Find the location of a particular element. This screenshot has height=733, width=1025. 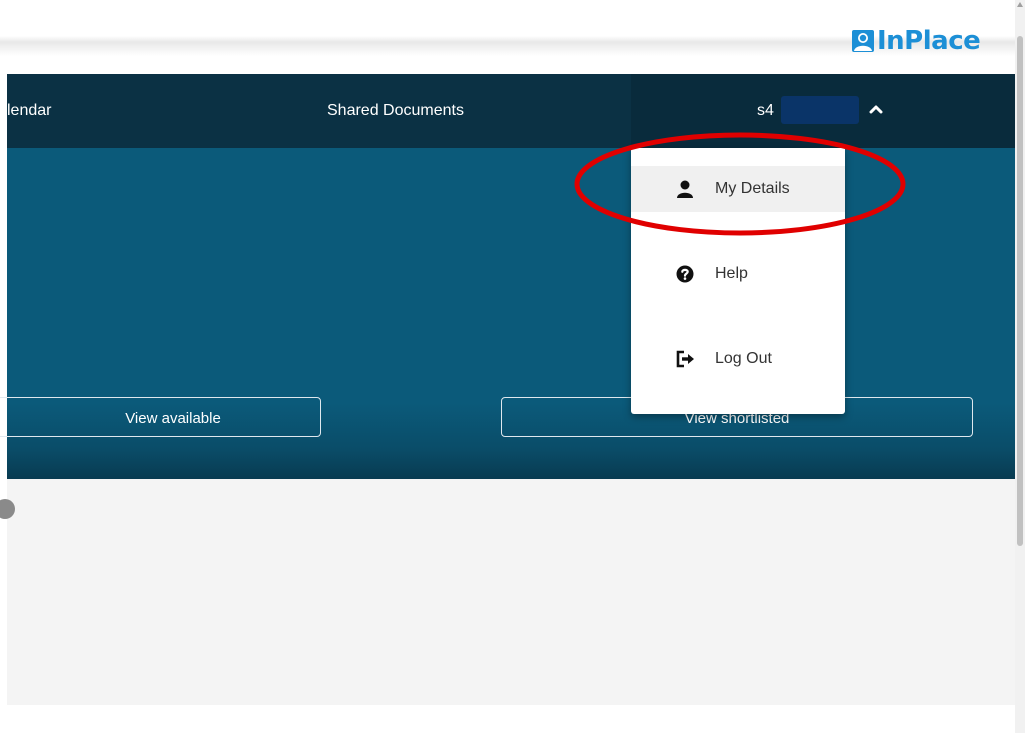

nav-item-shared-documents: Shared Documents is located at coordinates (395, 111).